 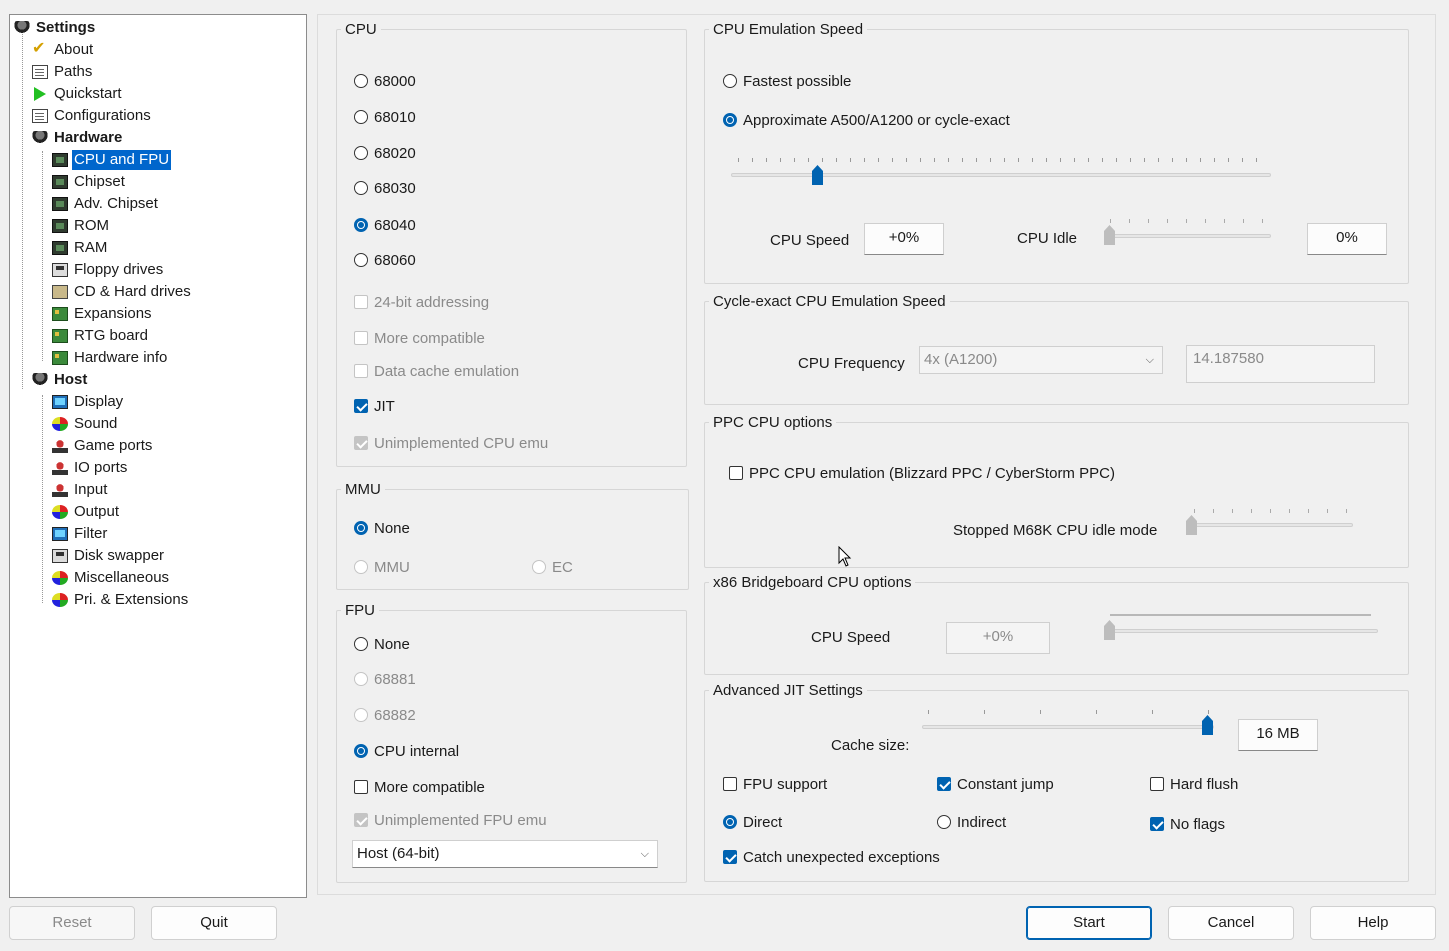 I want to click on cpu-frequency-field: 14.187580, so click(x=1280, y=364).